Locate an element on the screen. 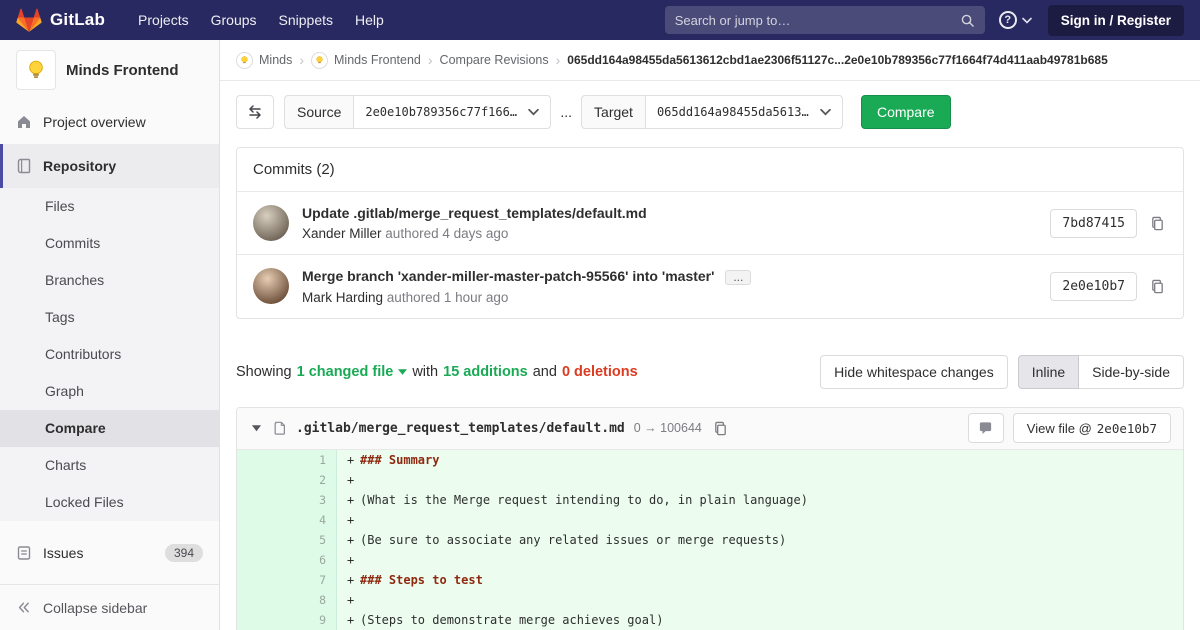 This screenshot has height=630, width=1200. sidebar-item-branches: Branches is located at coordinates (109, 280).